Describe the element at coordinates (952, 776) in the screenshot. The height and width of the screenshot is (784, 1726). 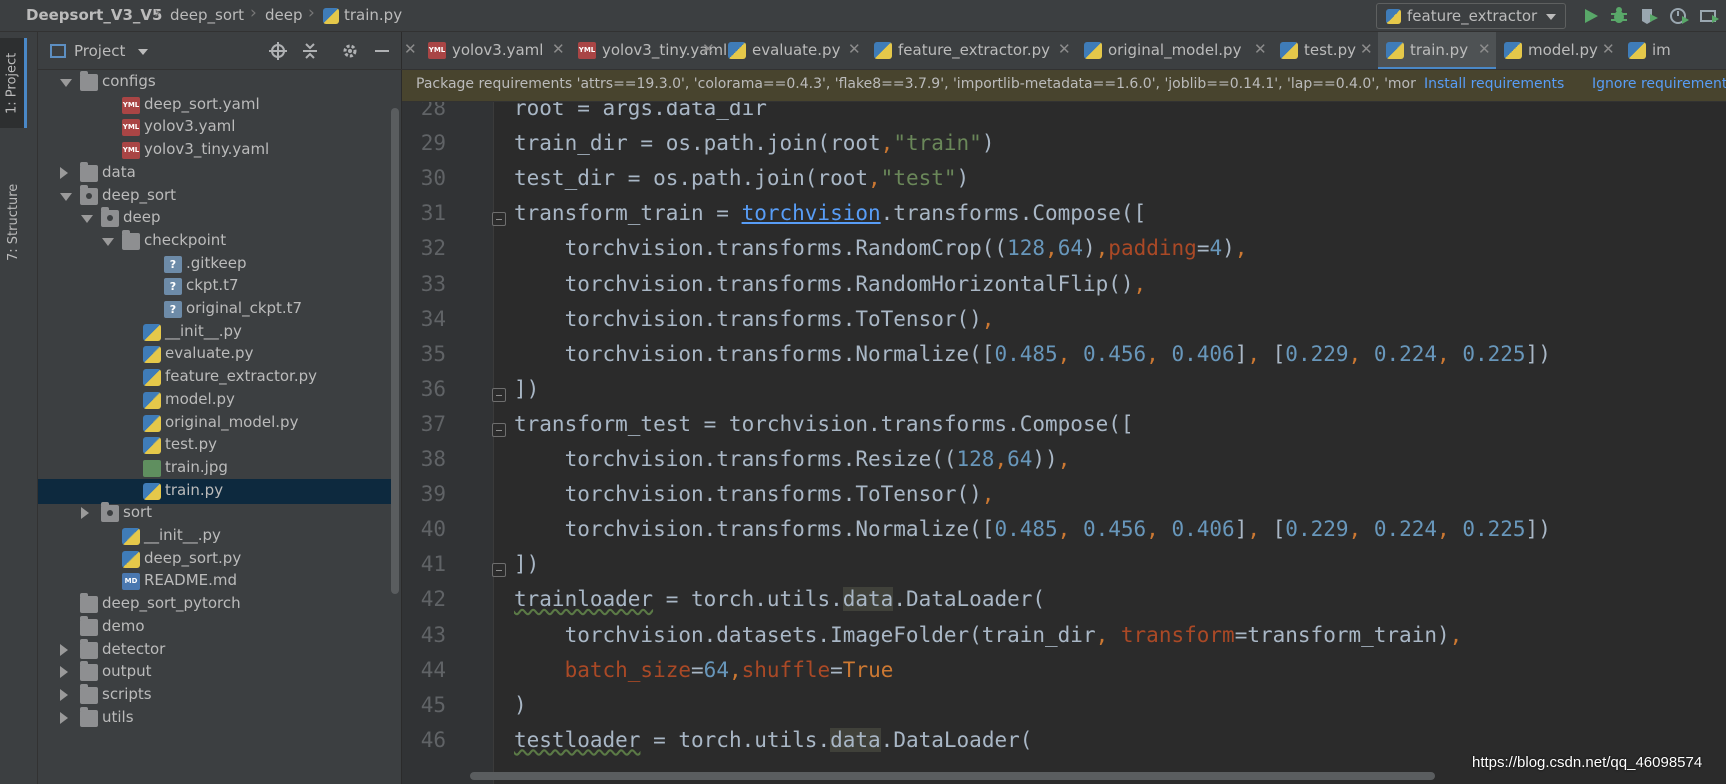
I see `editor-horizontal-scrollbar` at that location.